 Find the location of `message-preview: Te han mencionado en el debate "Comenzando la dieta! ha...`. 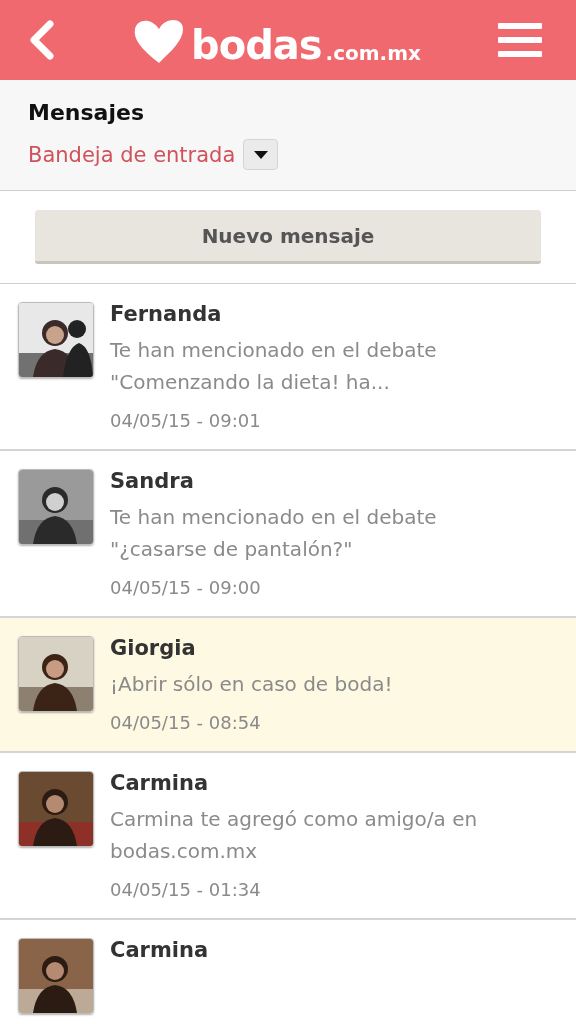

message-preview: Te han mencionado en el debate "Comenzando la dieta! ha... is located at coordinates (274, 366).